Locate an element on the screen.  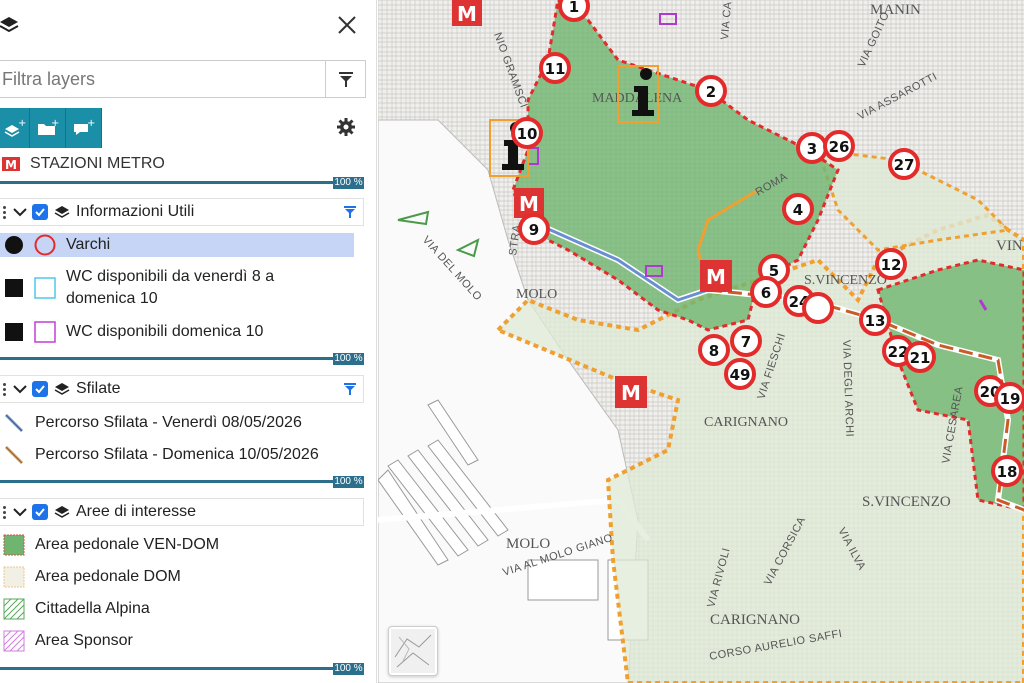
group-informazioni-utili: Informazioni Utili is located at coordinates (182, 212).